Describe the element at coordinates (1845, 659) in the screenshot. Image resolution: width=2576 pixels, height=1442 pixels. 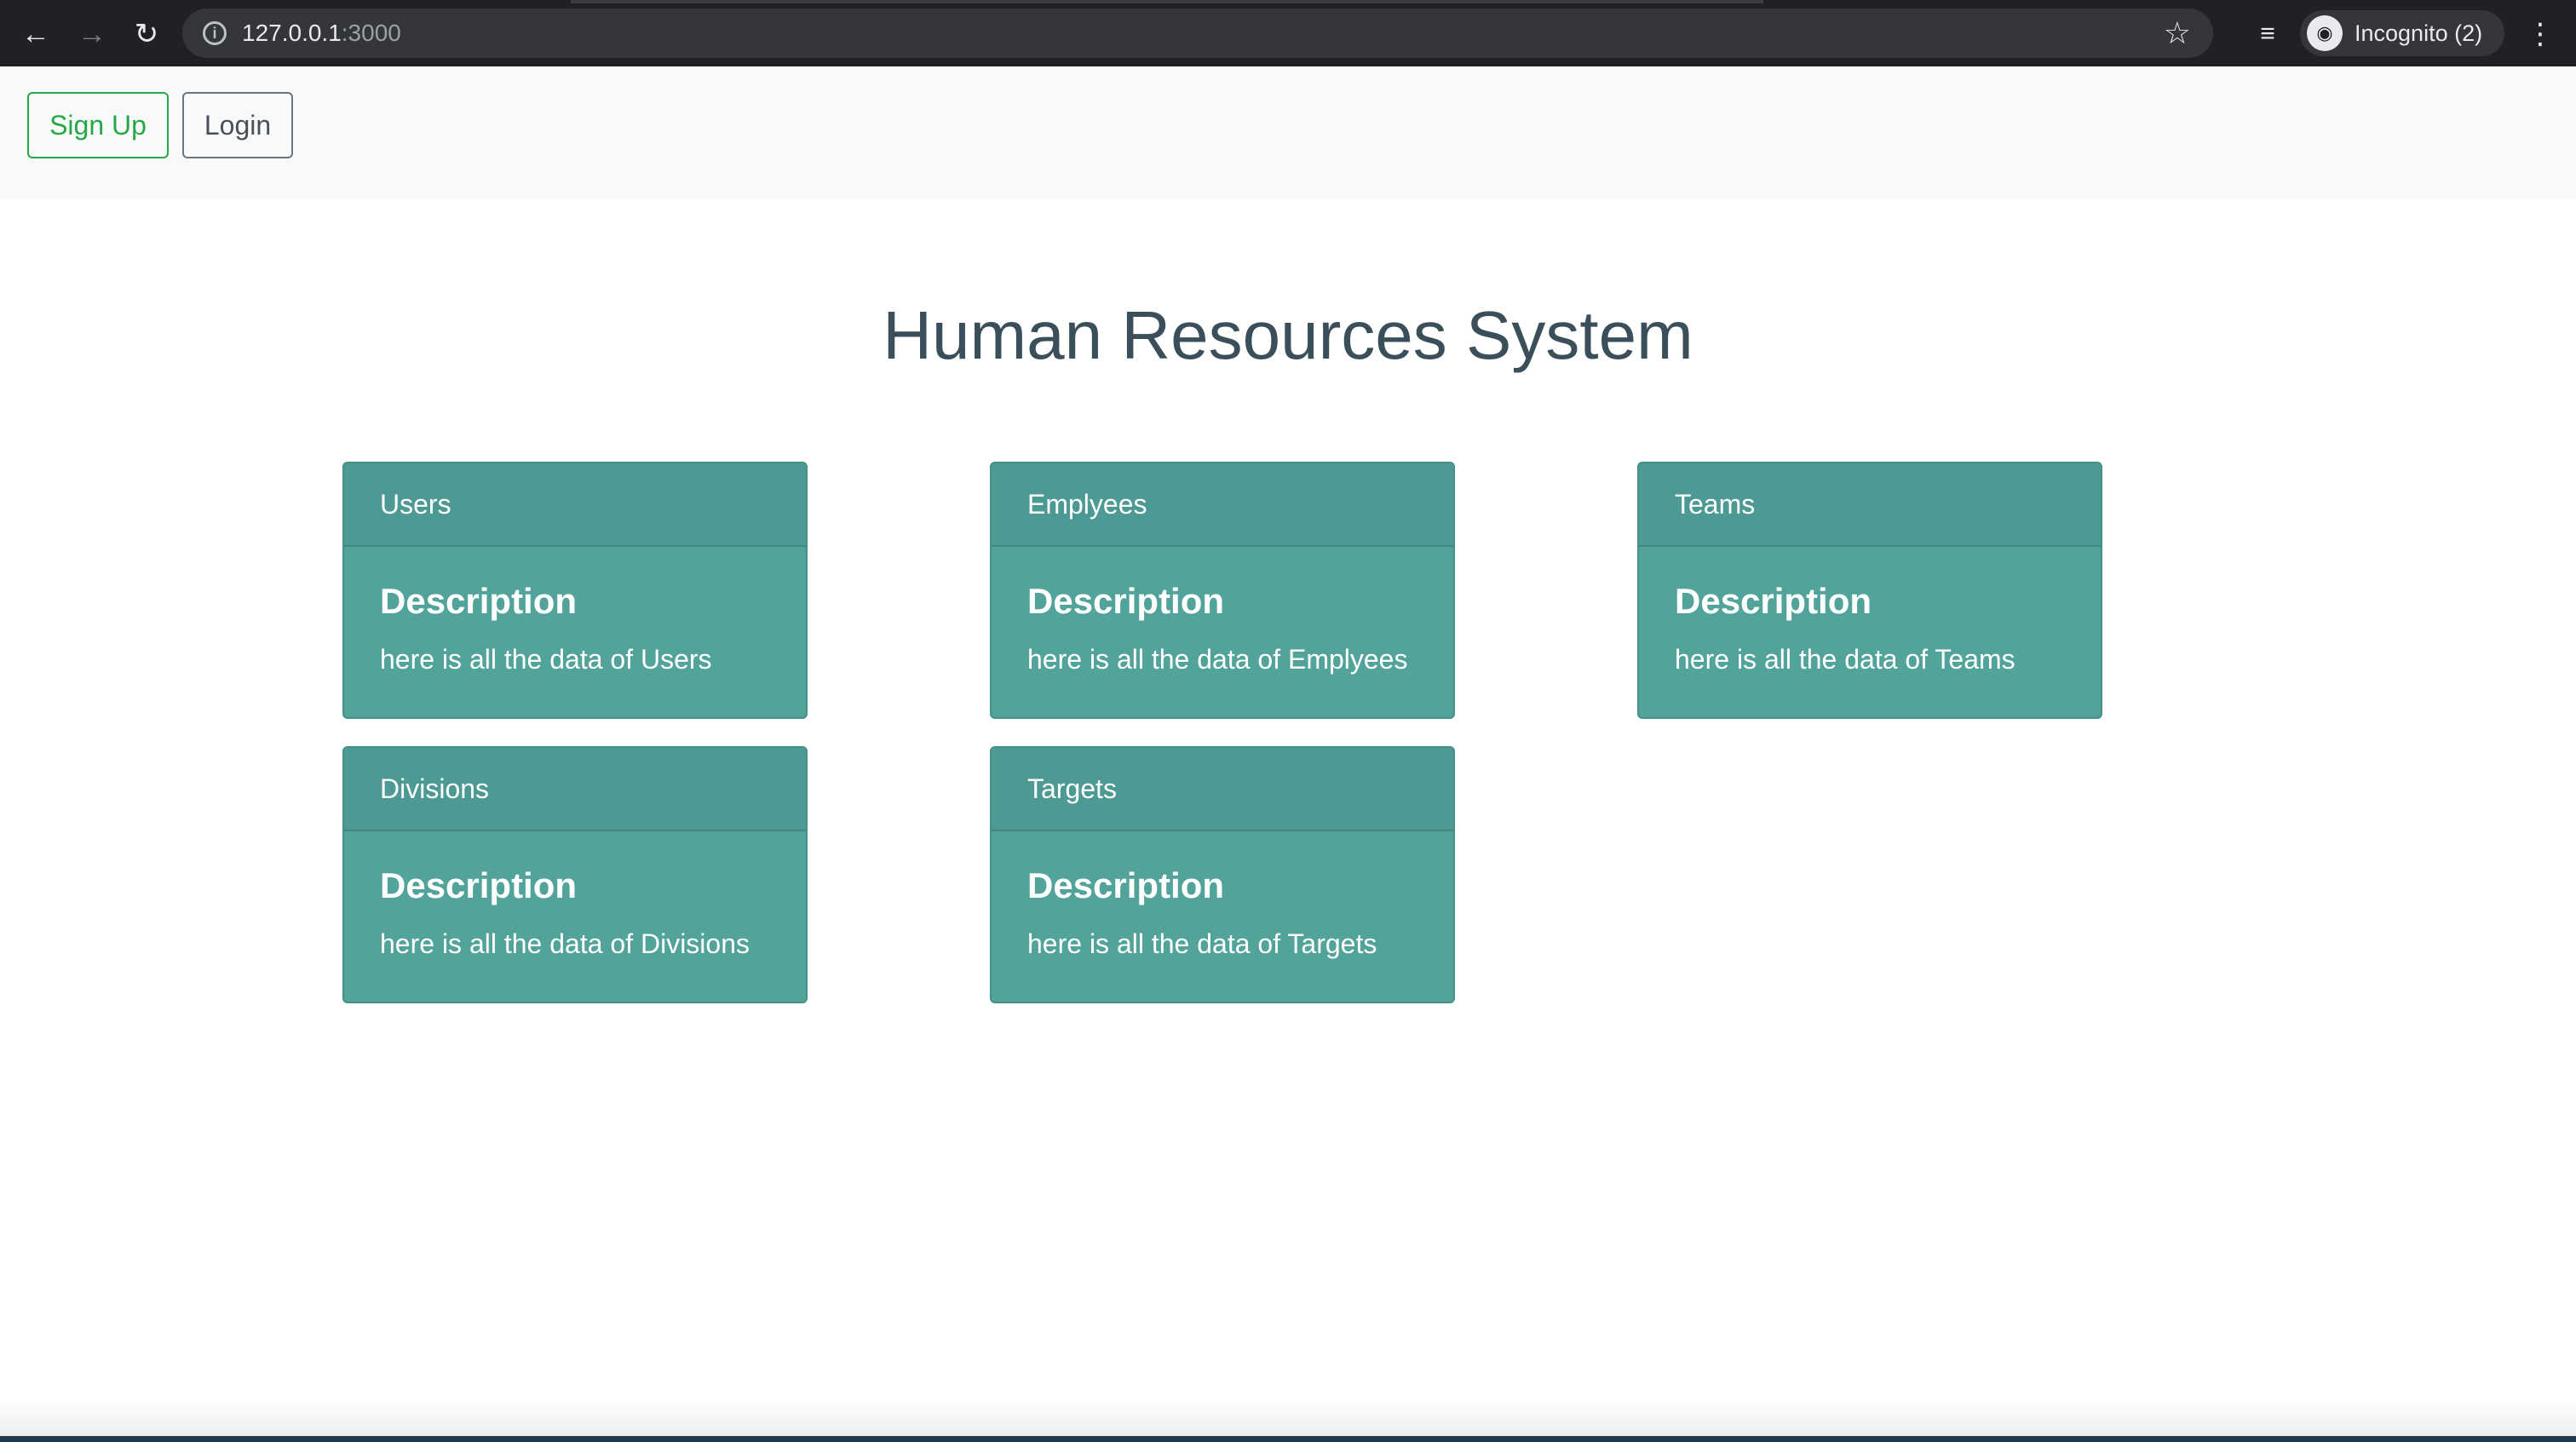
I see `card-text: here is all the data of Teams` at that location.